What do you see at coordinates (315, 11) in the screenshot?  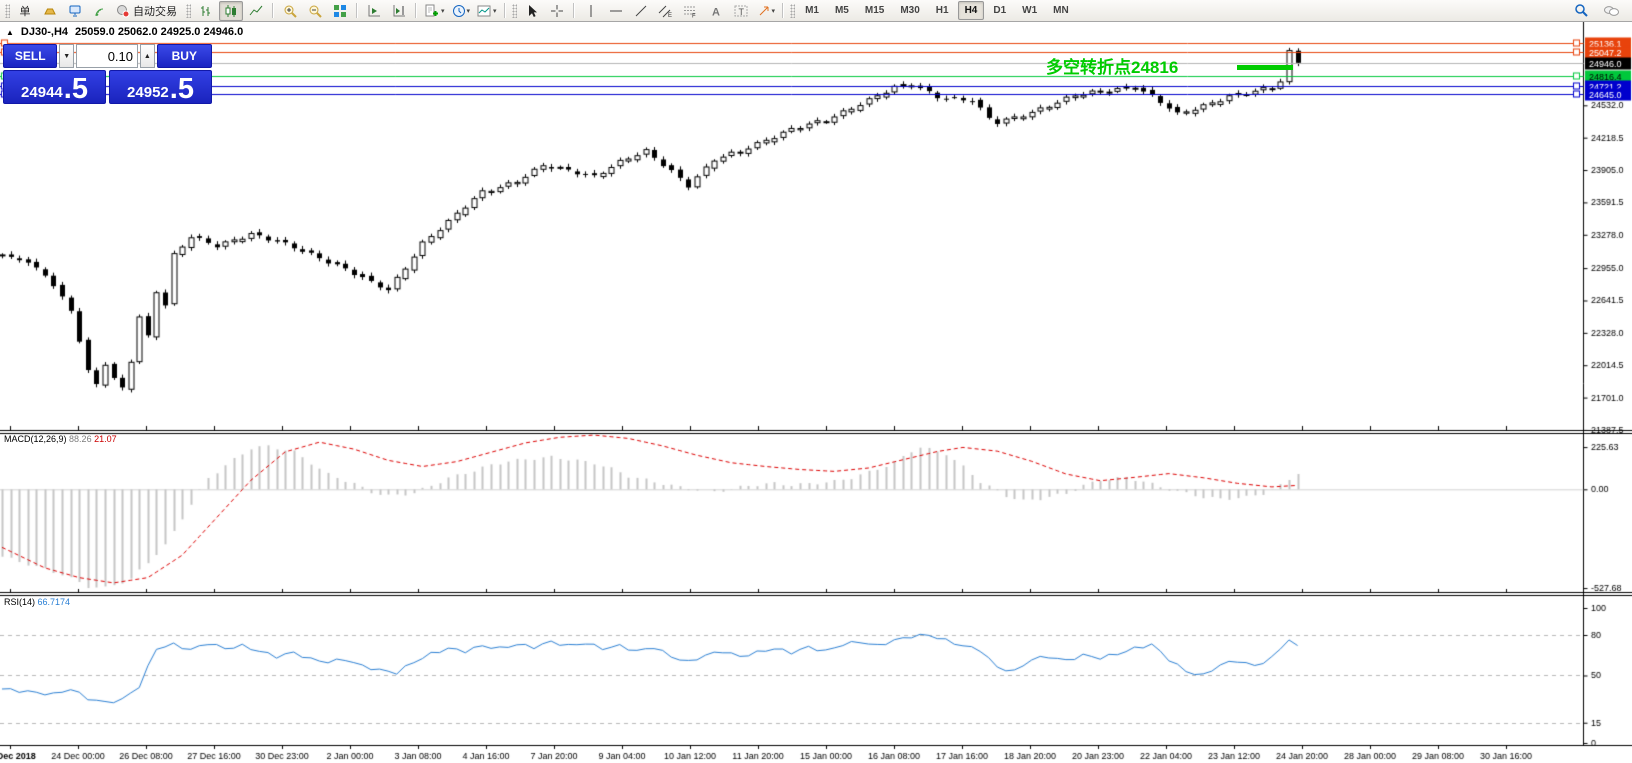 I see `zoom-out-icon` at bounding box center [315, 11].